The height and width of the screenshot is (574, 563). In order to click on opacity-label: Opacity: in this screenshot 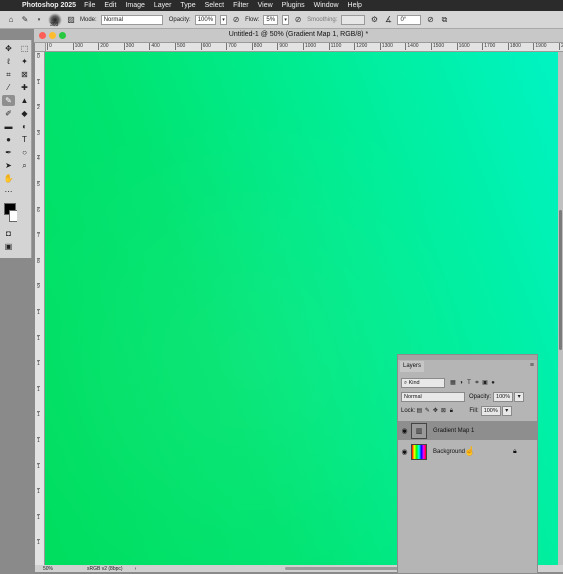, I will do `click(179, 19)`.